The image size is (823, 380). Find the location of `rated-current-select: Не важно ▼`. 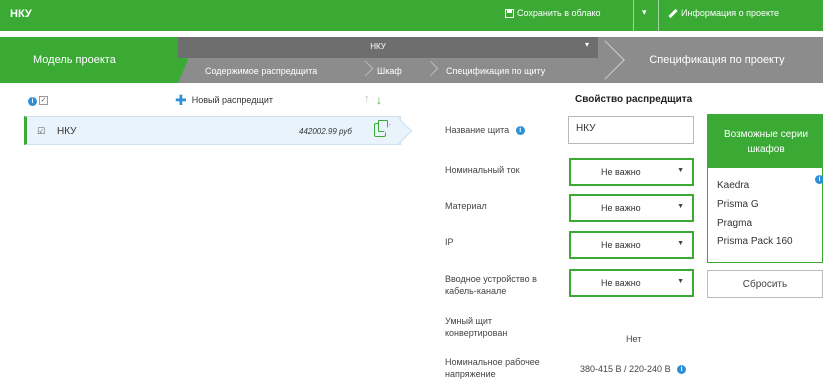

rated-current-select: Не важно ▼ is located at coordinates (631, 172).